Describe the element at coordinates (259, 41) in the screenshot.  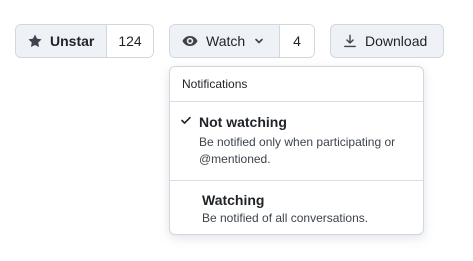
I see `chevron-down-icon` at that location.